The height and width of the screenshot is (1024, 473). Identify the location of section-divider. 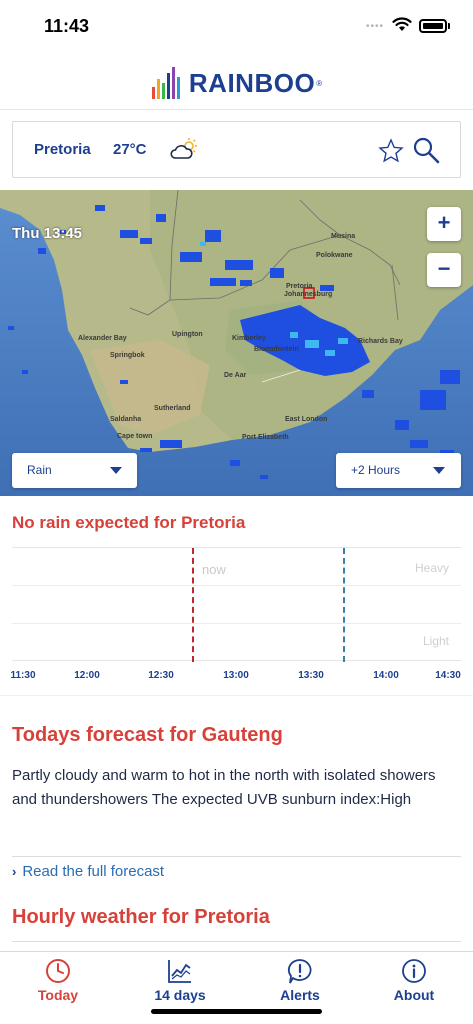
(236, 695).